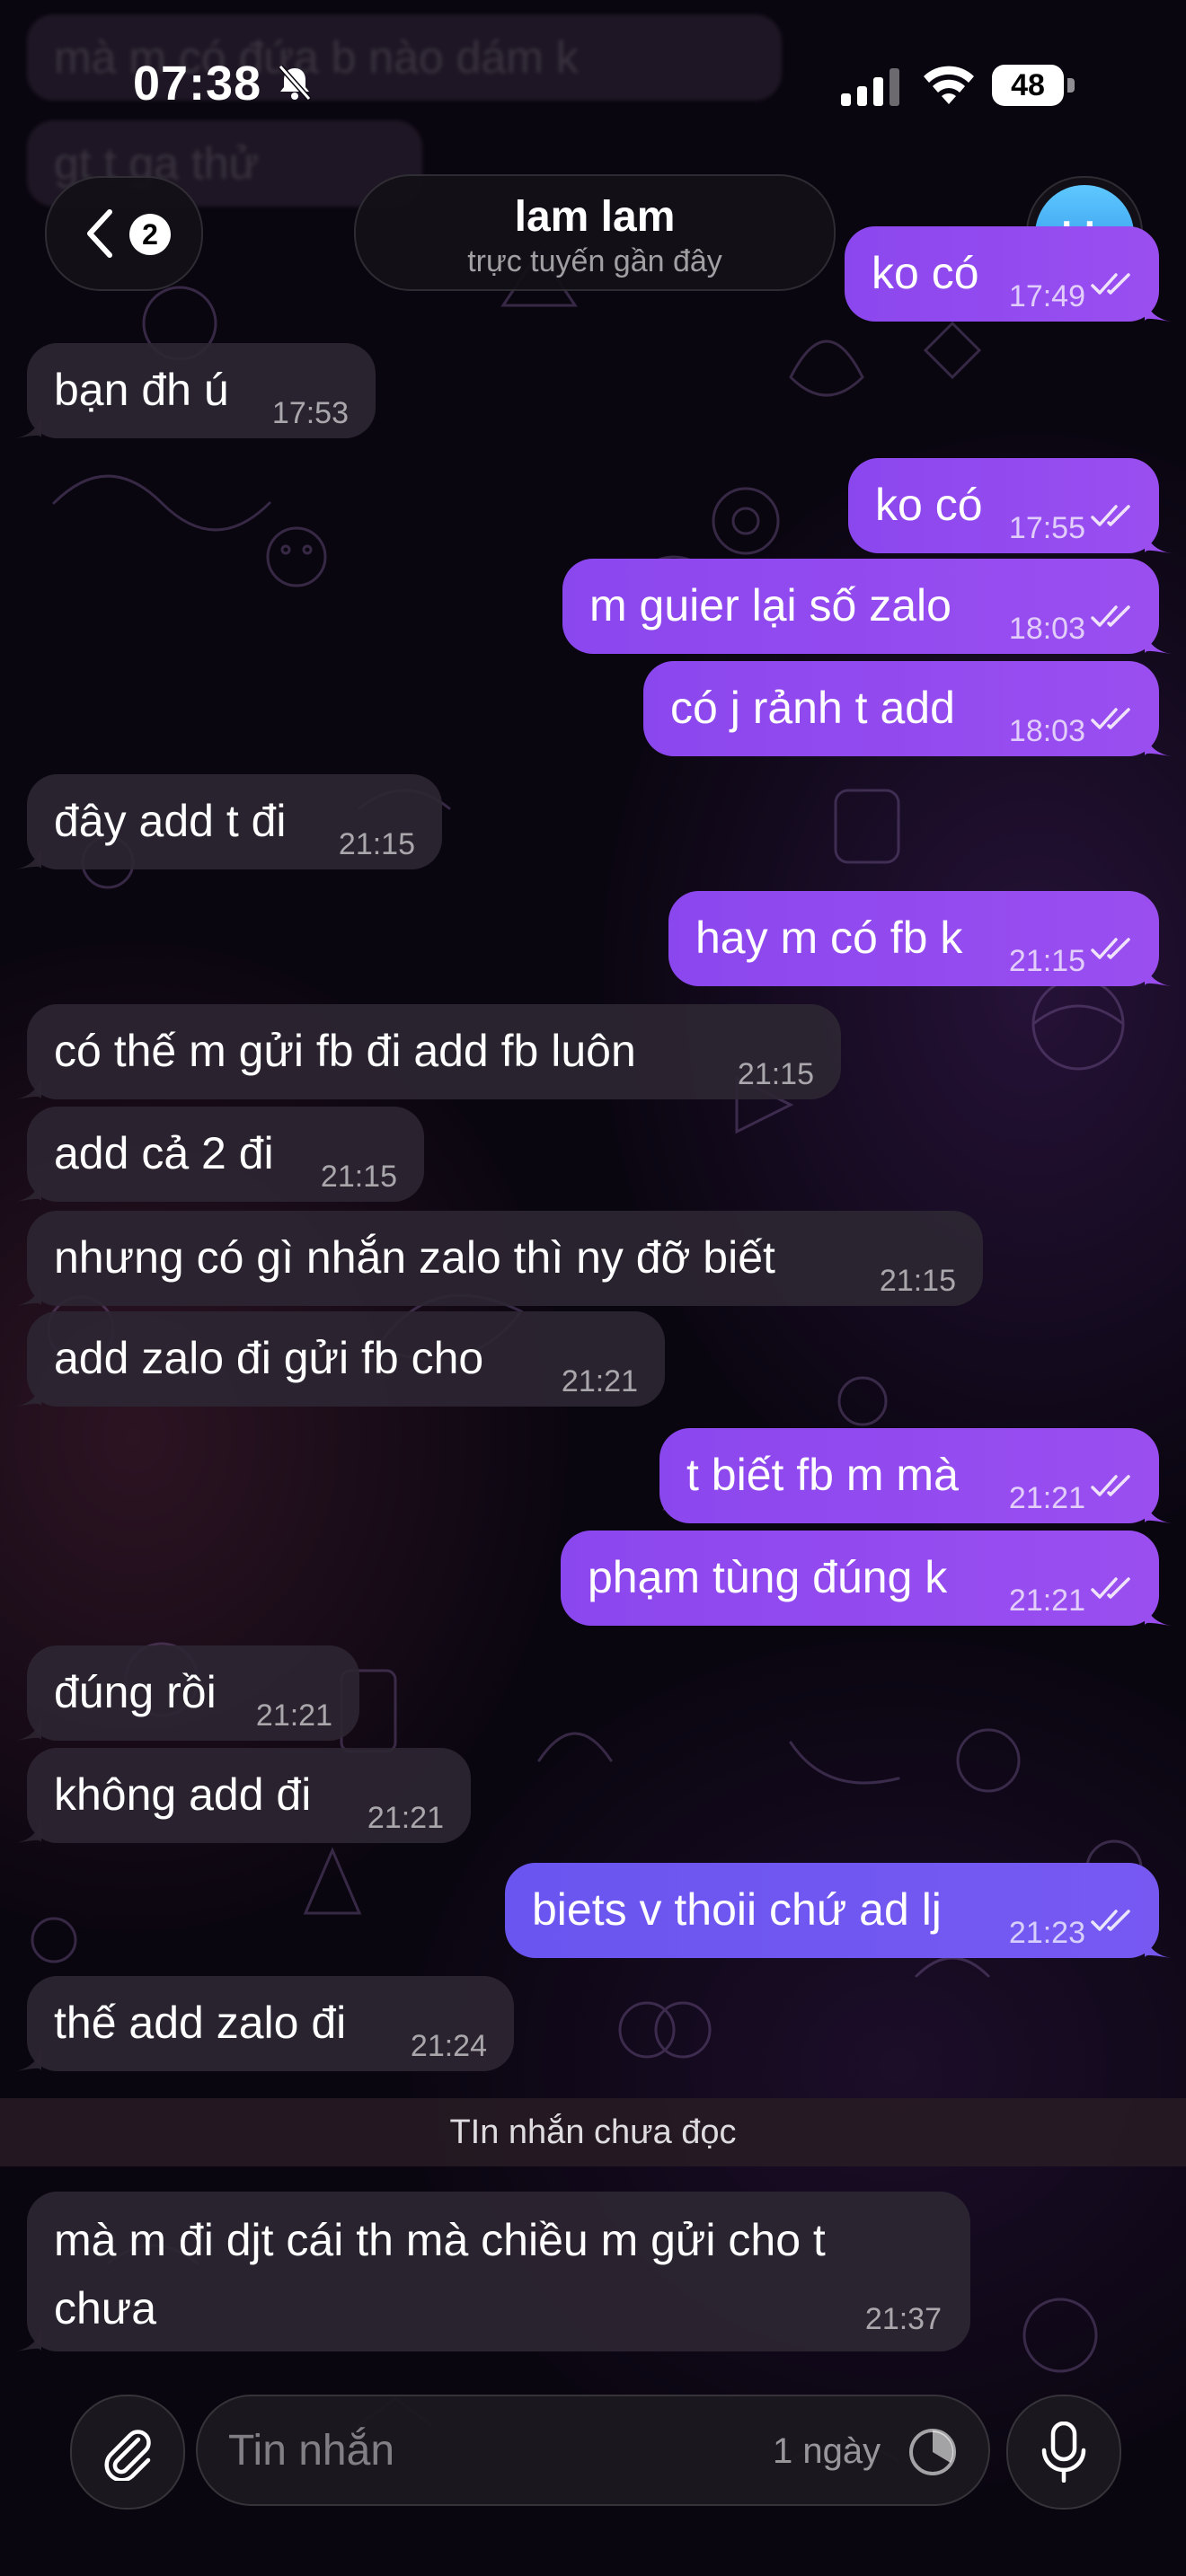  Describe the element at coordinates (127, 2455) in the screenshot. I see `paperclip-icon` at that location.